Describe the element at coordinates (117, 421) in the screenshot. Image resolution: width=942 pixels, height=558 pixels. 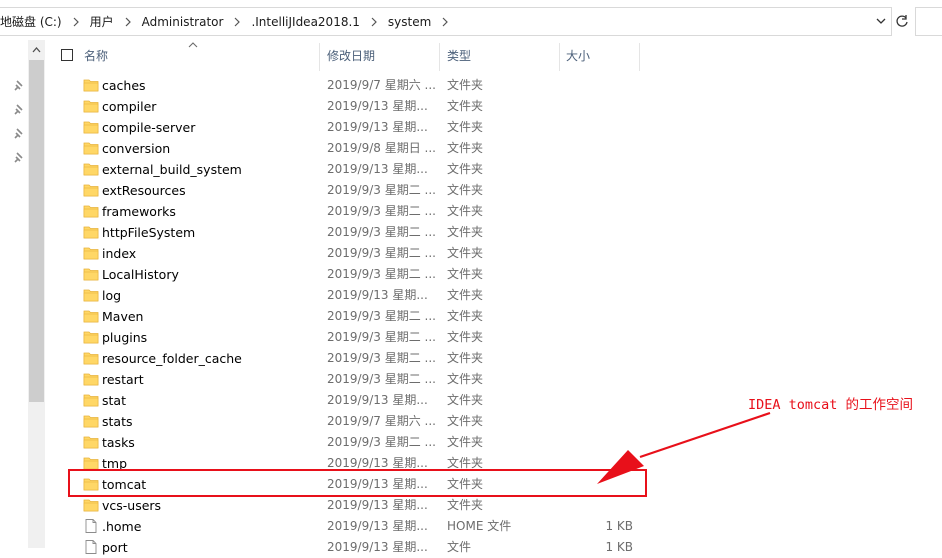
I see `file-name: stats` at that location.